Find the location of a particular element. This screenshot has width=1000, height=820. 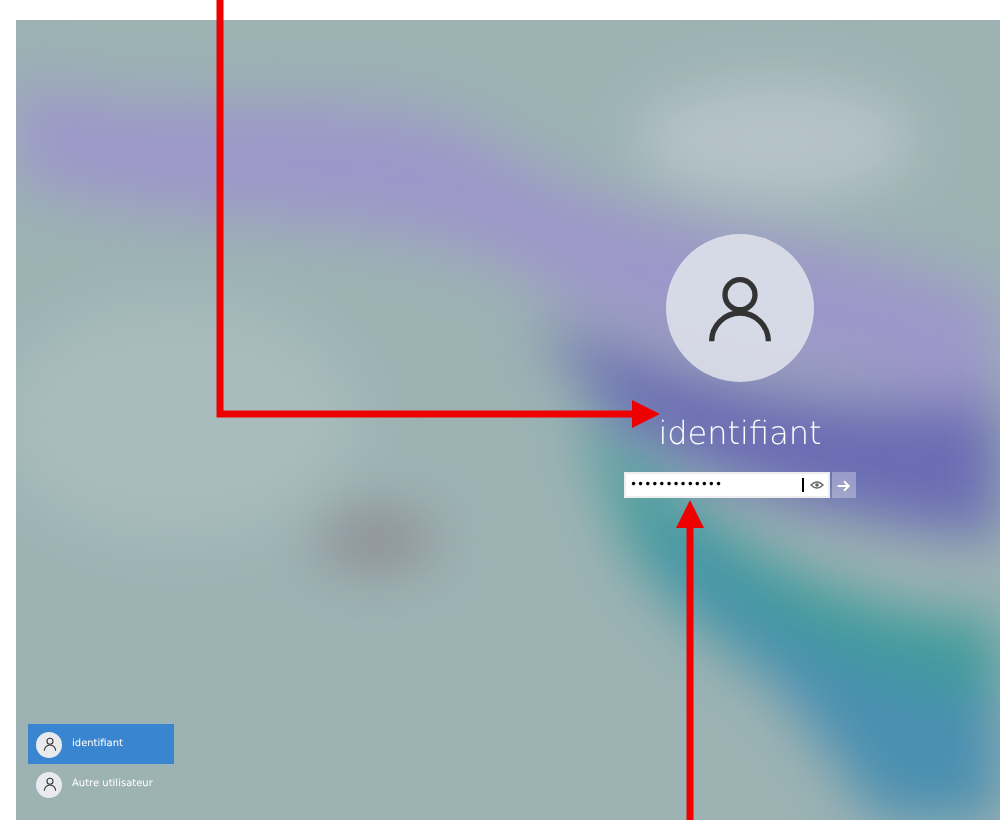

arrow-icon is located at coordinates (844, 485).